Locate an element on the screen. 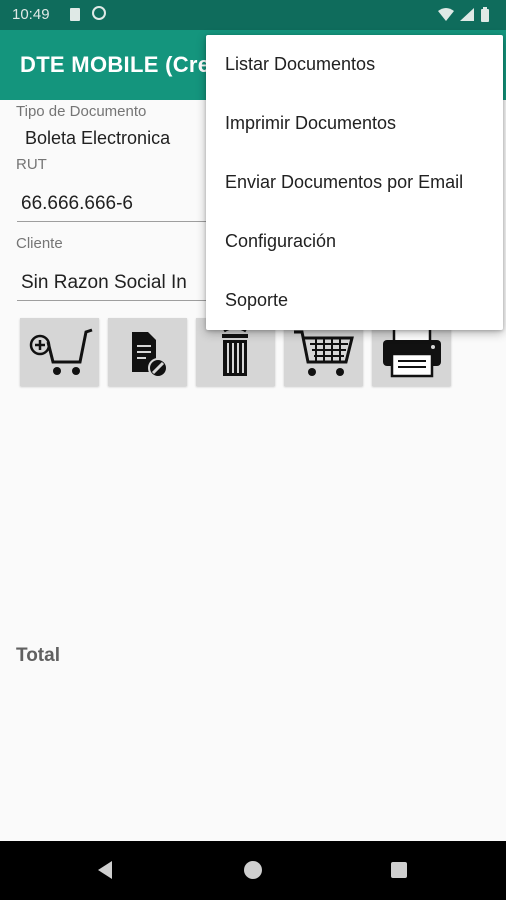  cliente-underline is located at coordinates (117, 300).